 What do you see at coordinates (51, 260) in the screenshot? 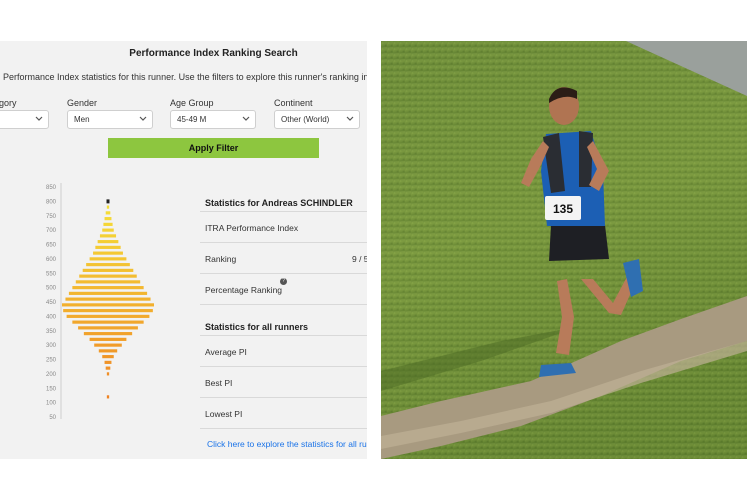
I see `y-tick-label: 600` at bounding box center [51, 260].